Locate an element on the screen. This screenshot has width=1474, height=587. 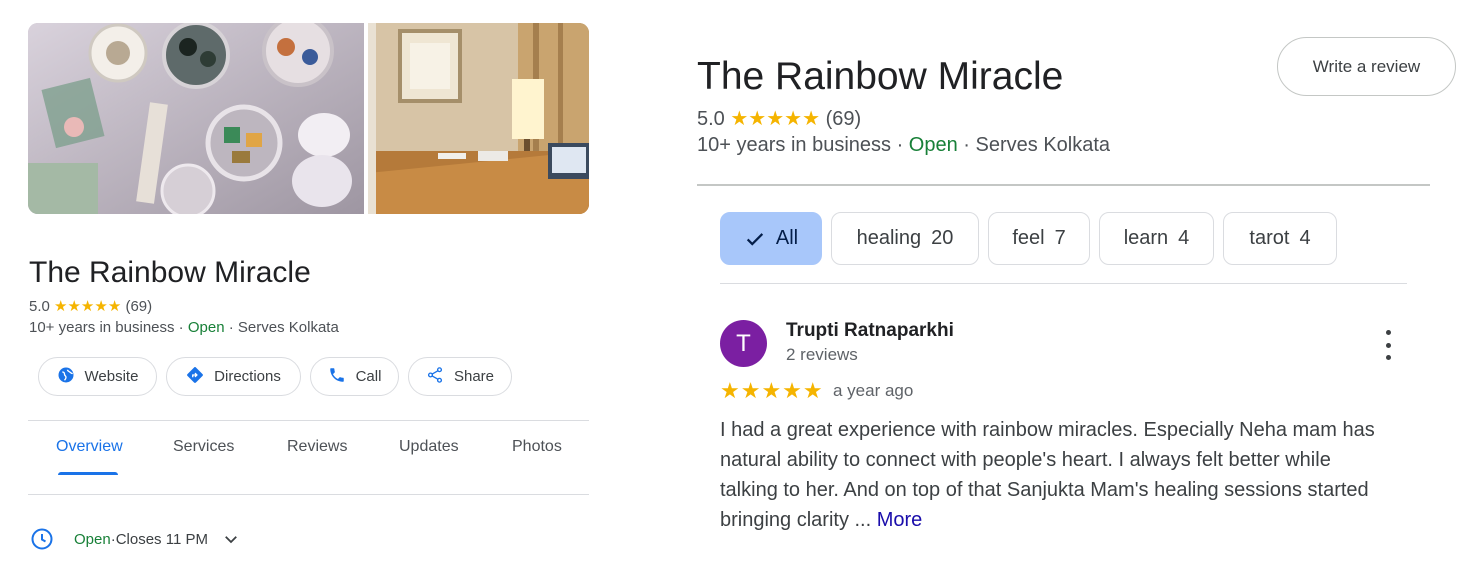
tab-updates: Updates is located at coordinates (429, 447).